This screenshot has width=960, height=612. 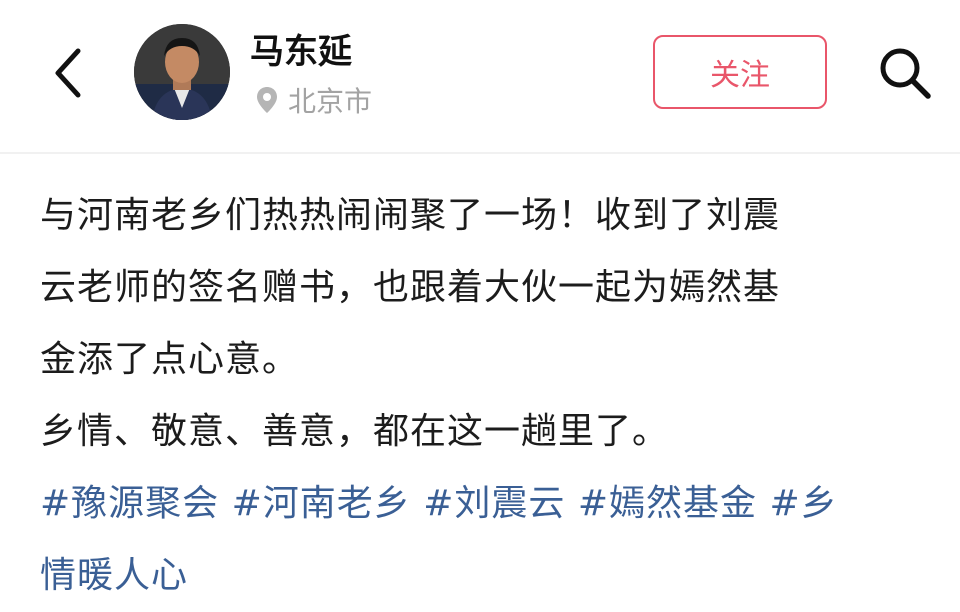 I want to click on hashtag-liu-zhenyun: #刘震云, so click(x=494, y=503).